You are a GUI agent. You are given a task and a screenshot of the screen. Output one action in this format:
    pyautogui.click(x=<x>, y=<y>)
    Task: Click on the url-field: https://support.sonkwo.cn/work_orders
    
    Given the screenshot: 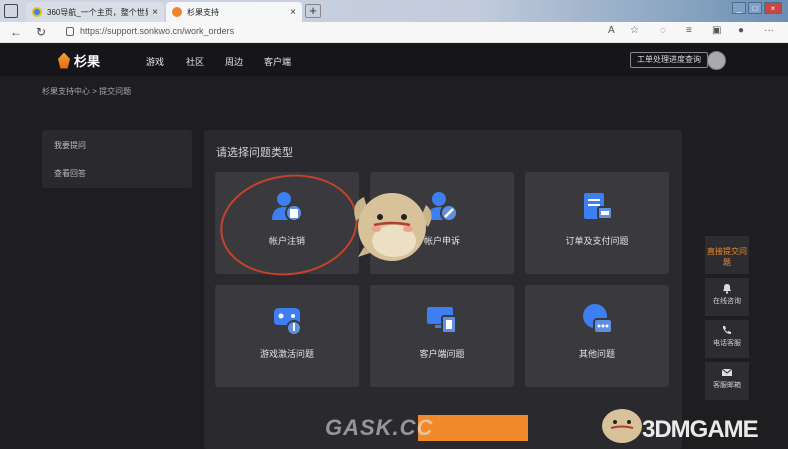 What is the action you would take?
    pyautogui.click(x=157, y=31)
    